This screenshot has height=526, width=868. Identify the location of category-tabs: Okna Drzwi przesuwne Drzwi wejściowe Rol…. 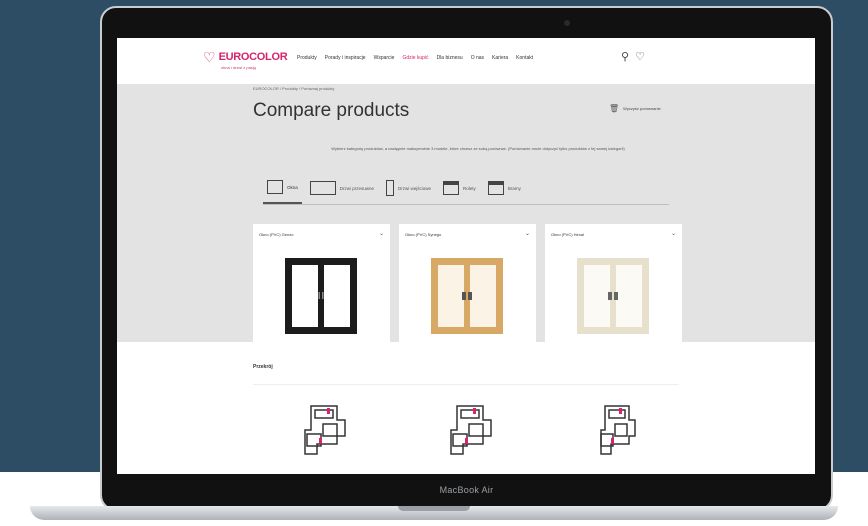
(394, 188).